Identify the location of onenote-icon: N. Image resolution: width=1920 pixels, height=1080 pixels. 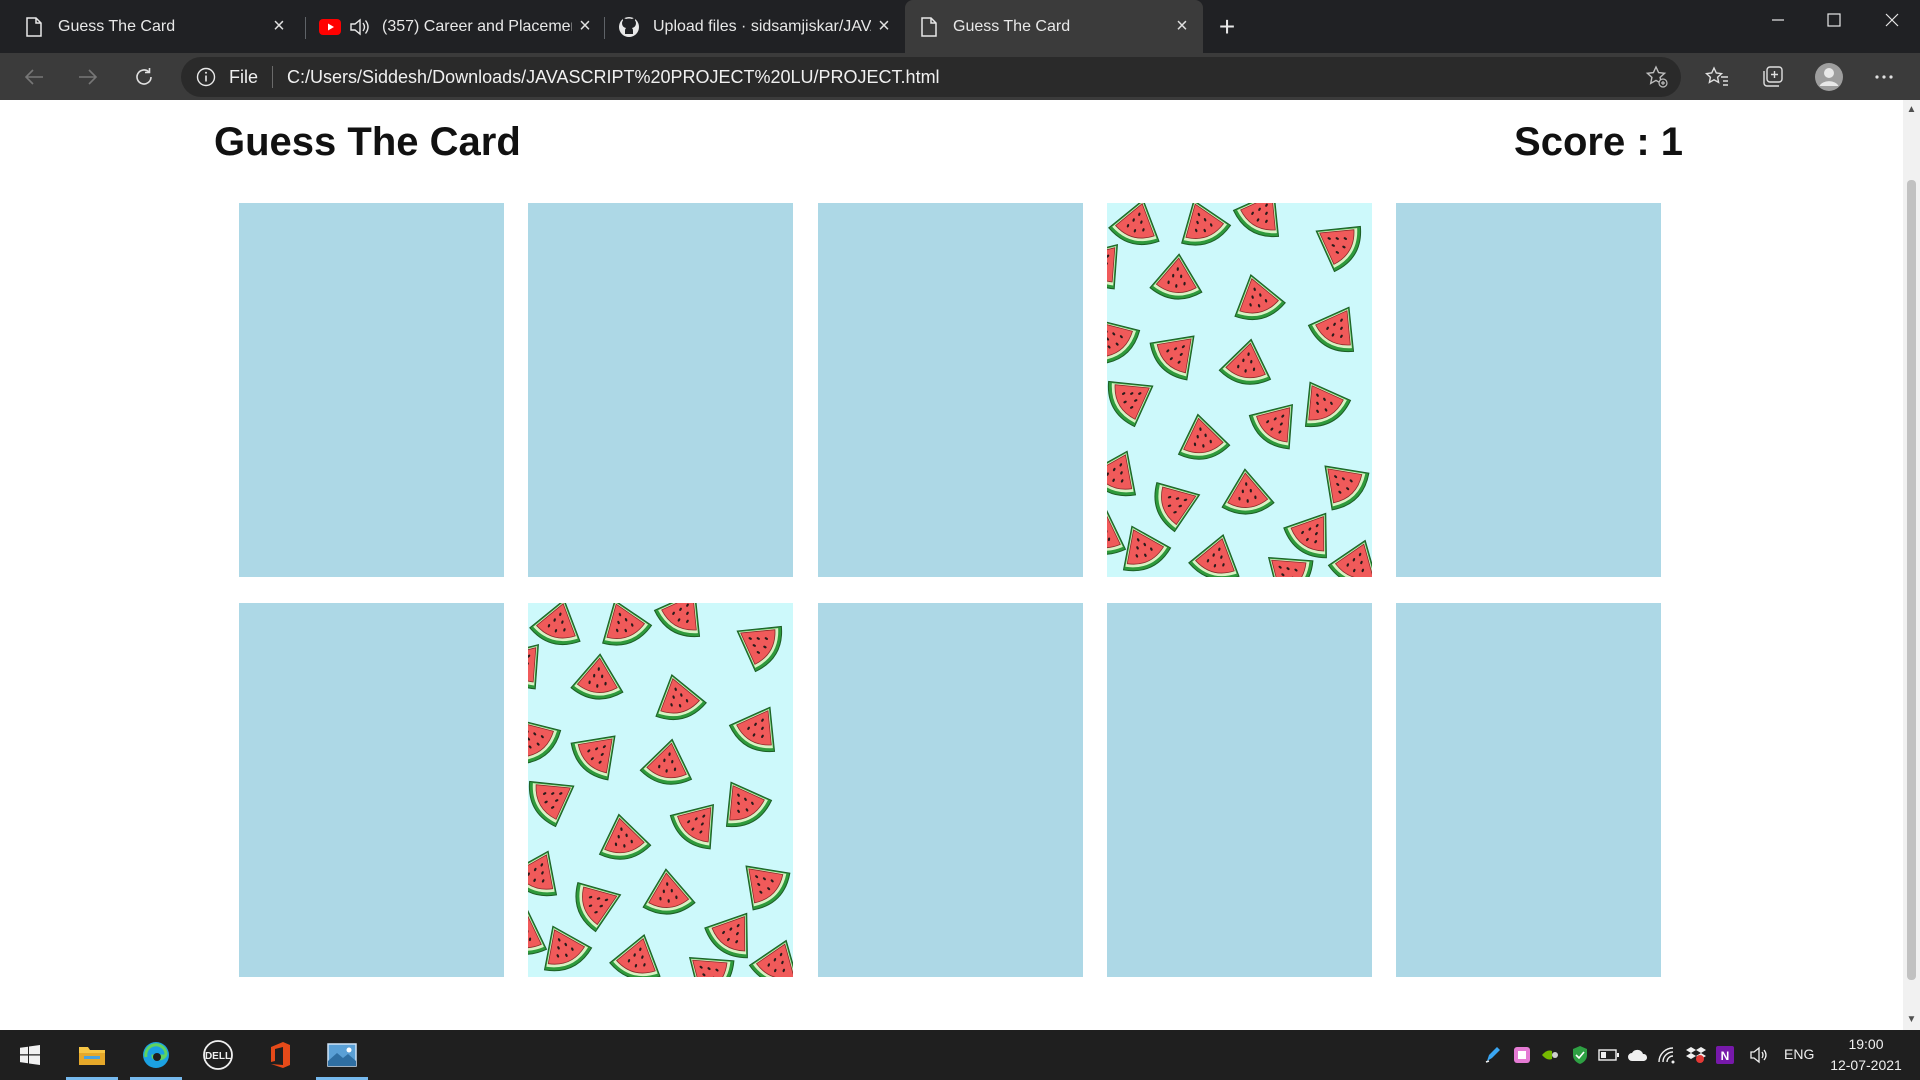
(1725, 1055).